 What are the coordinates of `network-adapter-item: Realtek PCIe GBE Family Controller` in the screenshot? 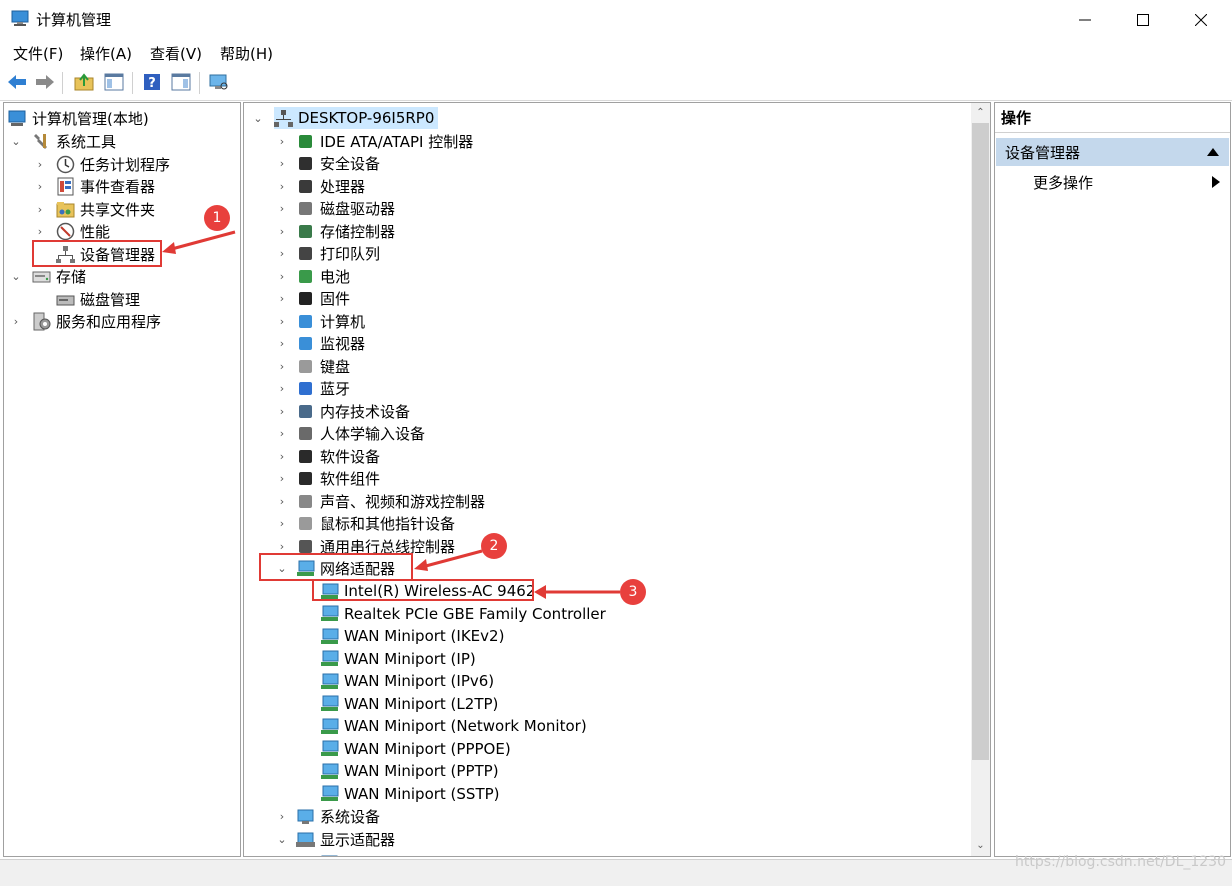 It's located at (463, 614).